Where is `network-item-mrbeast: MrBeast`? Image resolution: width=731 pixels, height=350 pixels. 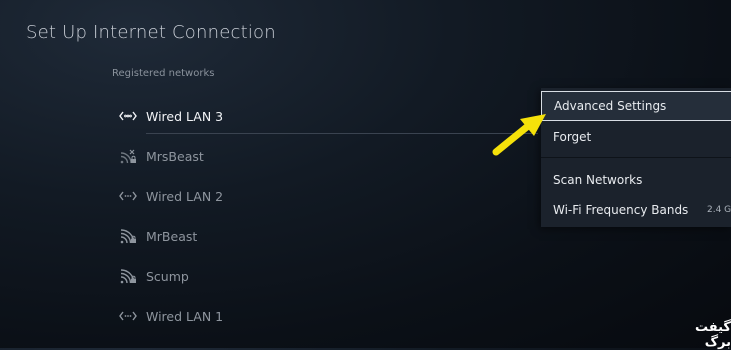 network-item-mrbeast: MrBeast is located at coordinates (328, 236).